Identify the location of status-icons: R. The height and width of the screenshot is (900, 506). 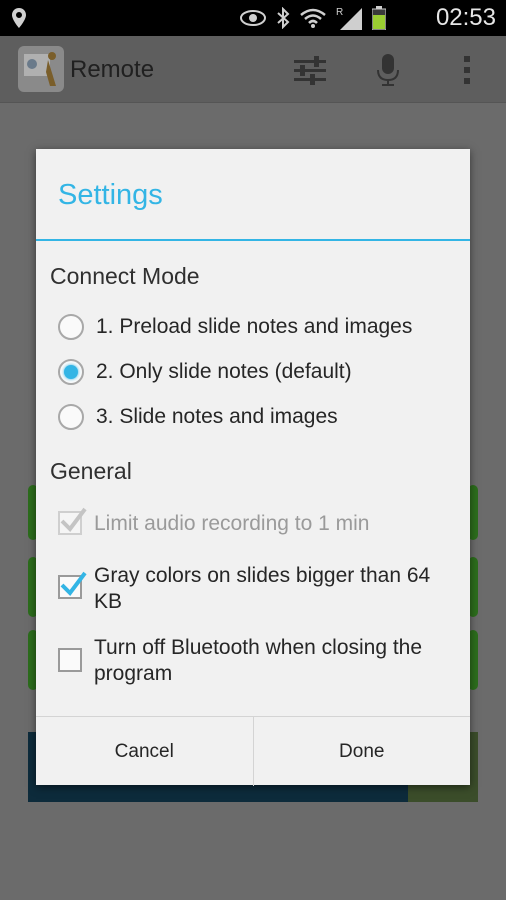
(313, 18).